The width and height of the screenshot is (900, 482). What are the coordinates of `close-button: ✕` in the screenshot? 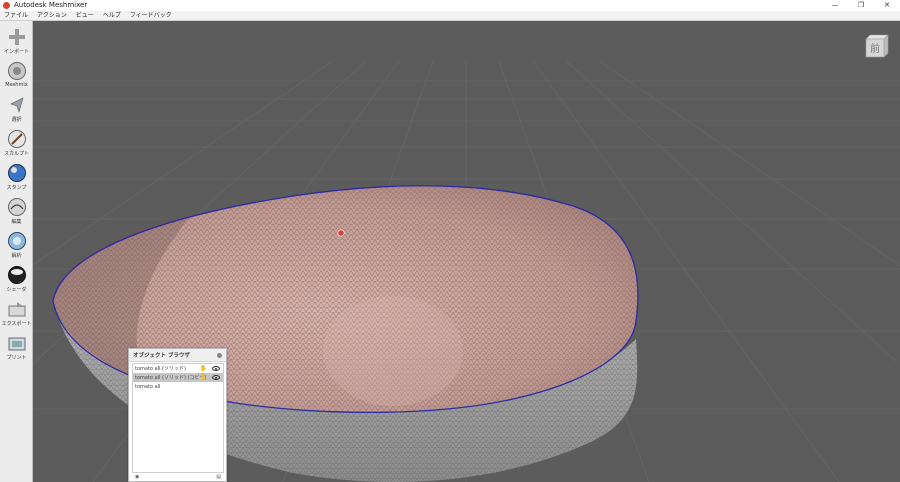 It's located at (887, 5).